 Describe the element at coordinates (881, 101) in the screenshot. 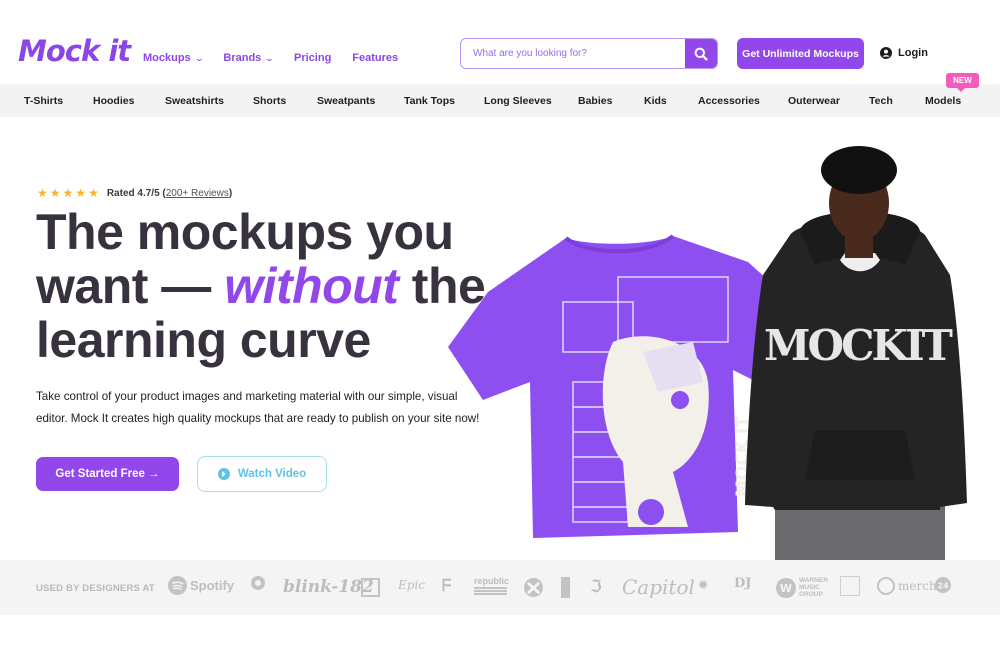

I see `category-tech: Tech` at that location.